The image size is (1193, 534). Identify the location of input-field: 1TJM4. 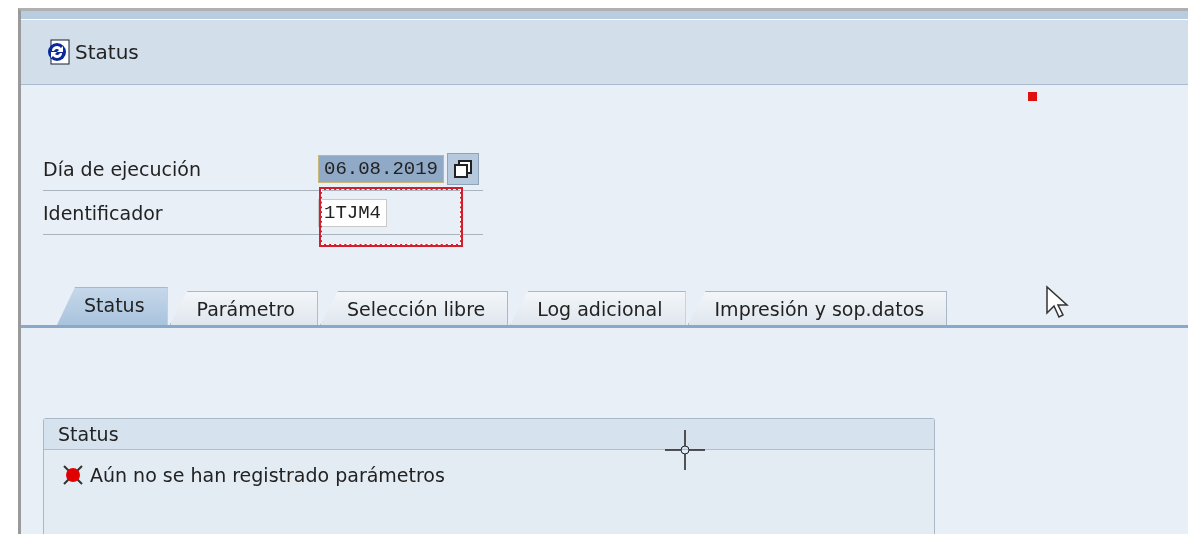
(352, 212).